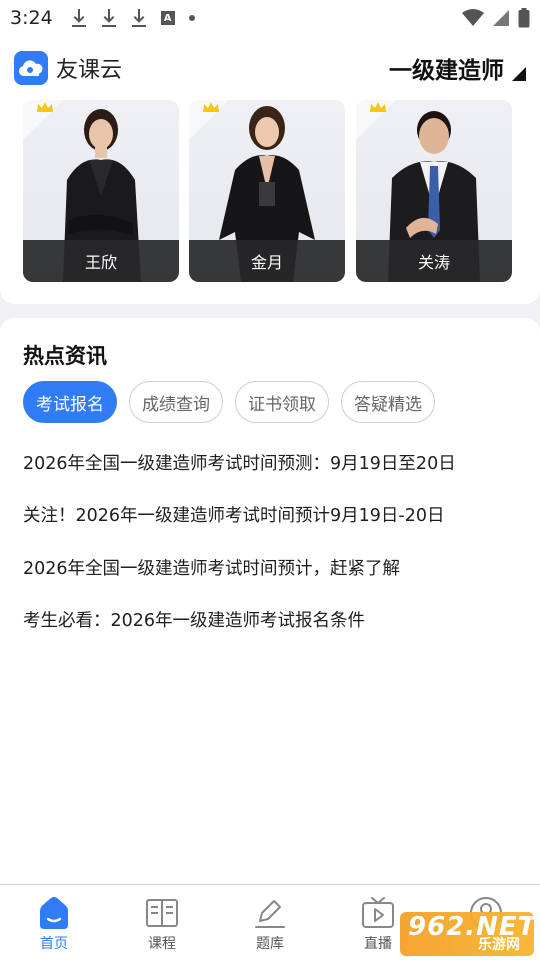  Describe the element at coordinates (473, 17) in the screenshot. I see `wifi-icon` at that location.